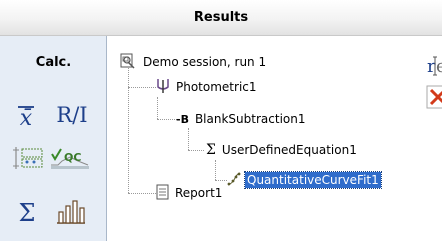 This screenshot has height=241, width=442. I want to click on ratio-icon: R/I, so click(72, 113).